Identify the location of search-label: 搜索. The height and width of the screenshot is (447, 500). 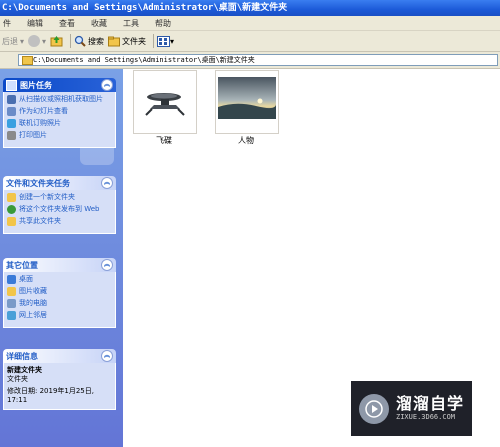
(96, 41).